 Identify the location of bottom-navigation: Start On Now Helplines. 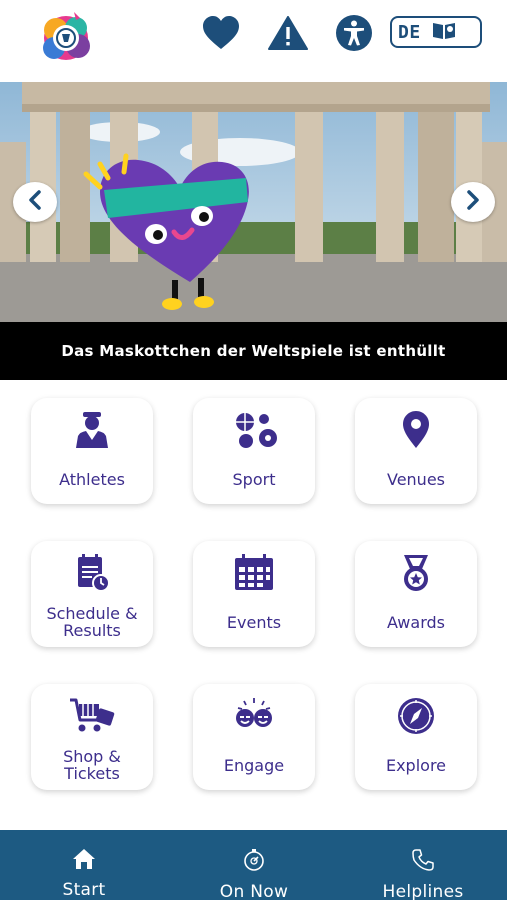
(253, 865).